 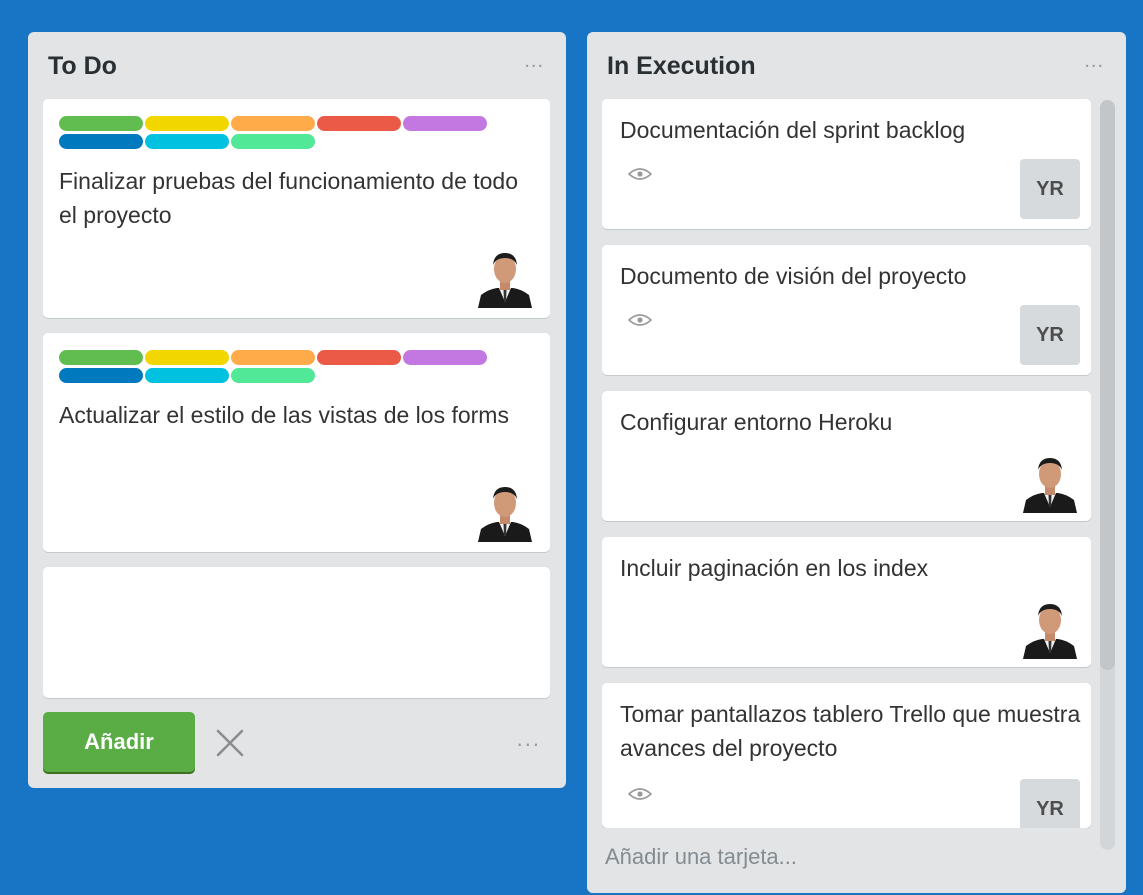 What do you see at coordinates (756, 422) in the screenshot?
I see `card-title: Configurar entorno Heroku` at bounding box center [756, 422].